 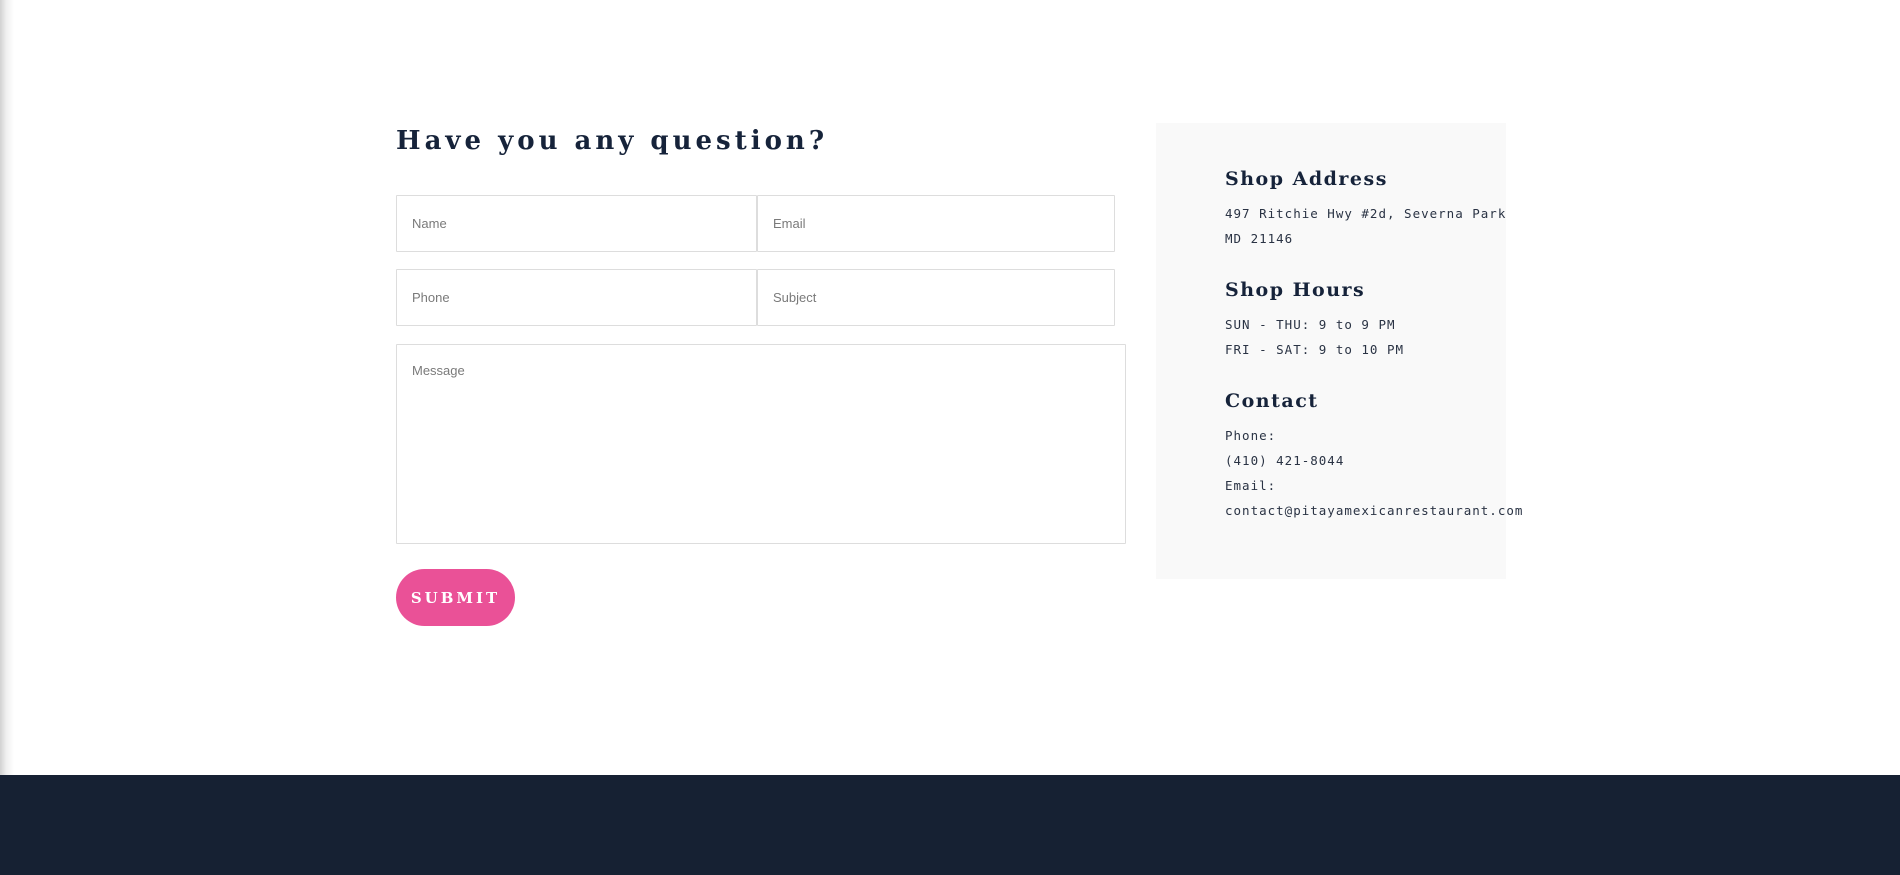 What do you see at coordinates (936, 223) in the screenshot?
I see `email-input` at bounding box center [936, 223].